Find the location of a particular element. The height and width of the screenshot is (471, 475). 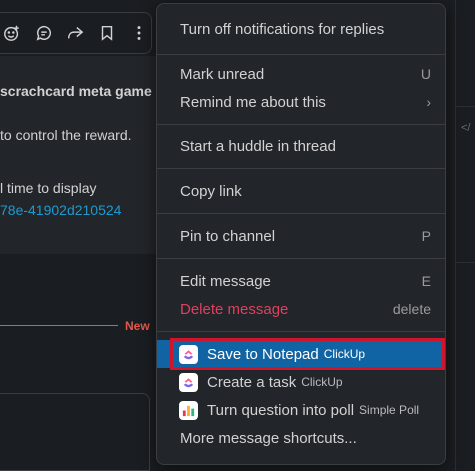

more-actions-icon is located at coordinates (139, 33).